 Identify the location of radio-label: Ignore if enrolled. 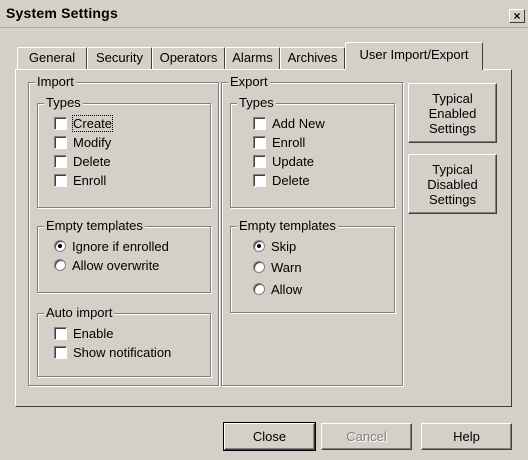
(120, 246).